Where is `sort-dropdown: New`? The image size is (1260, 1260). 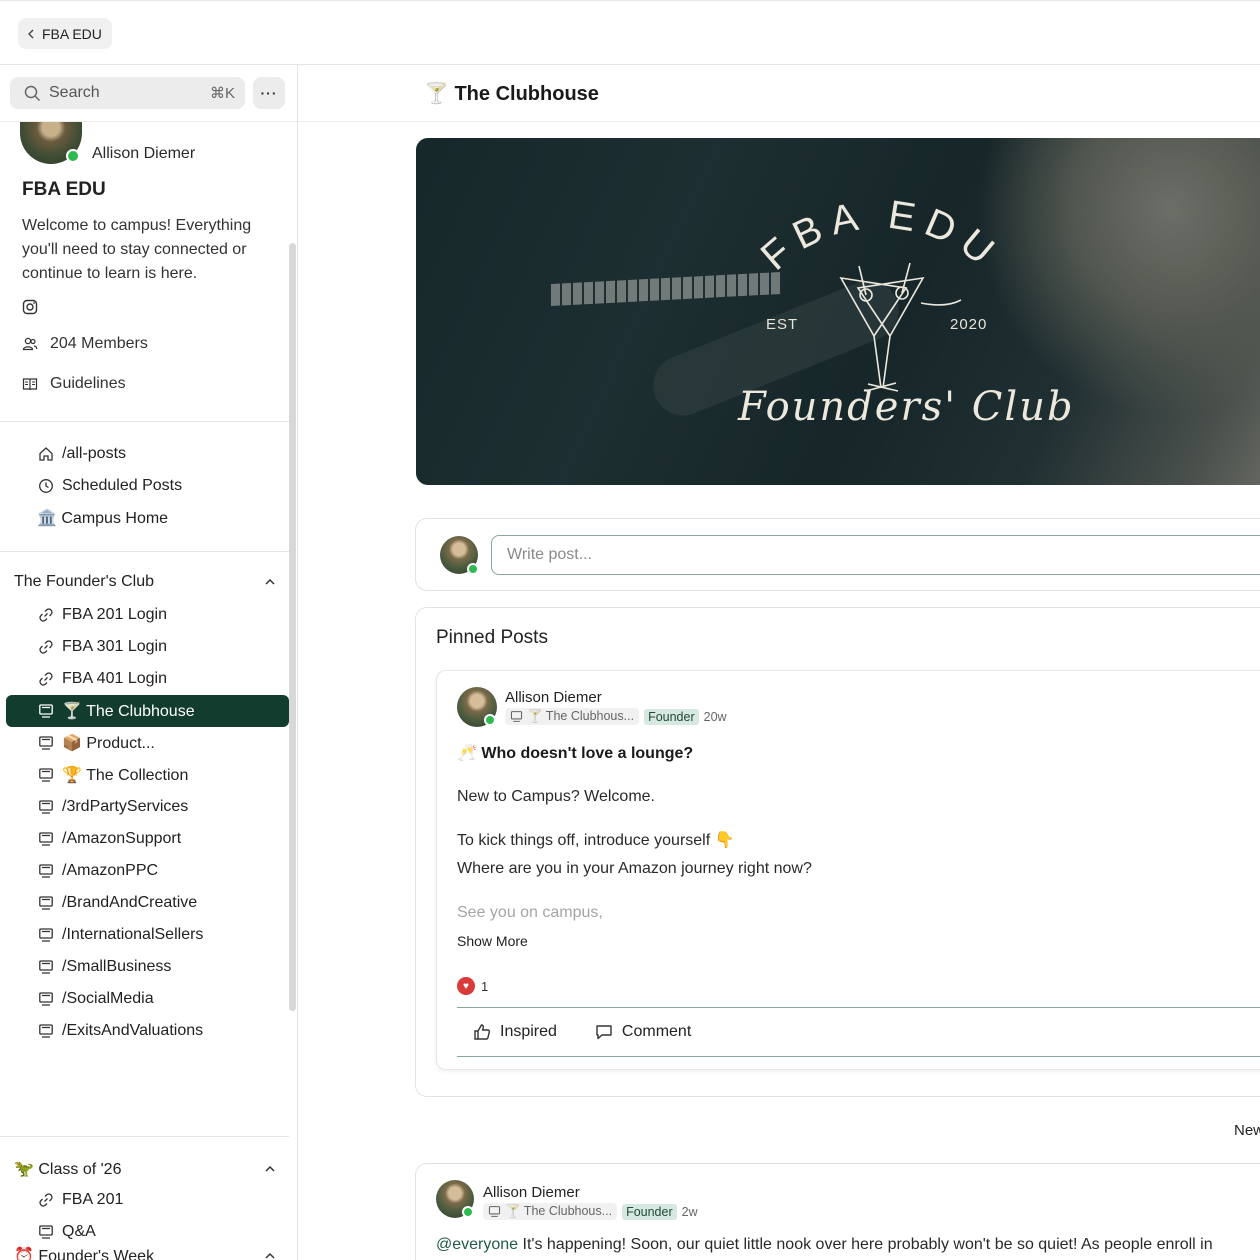
sort-dropdown: New is located at coordinates (1247, 1130).